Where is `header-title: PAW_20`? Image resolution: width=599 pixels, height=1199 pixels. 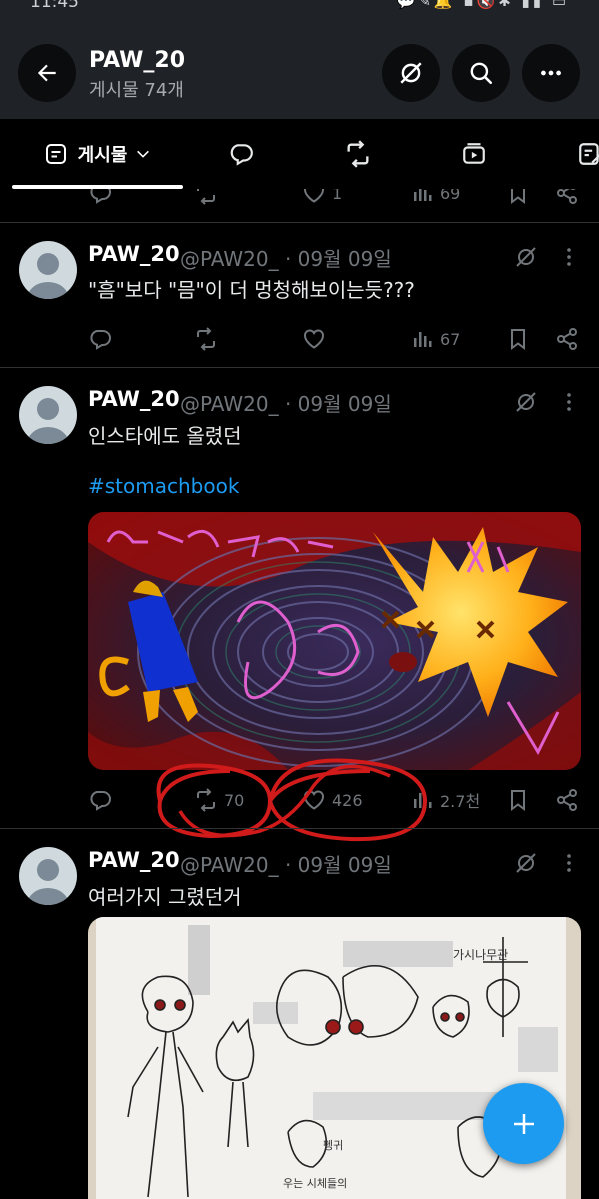
header-title: PAW_20 is located at coordinates (137, 60).